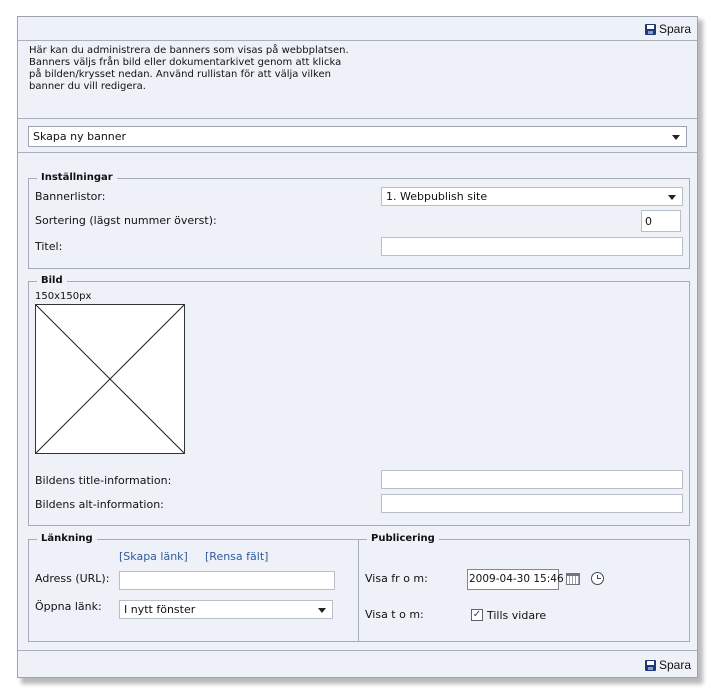  I want to click on image-title-info-input, so click(532, 479).